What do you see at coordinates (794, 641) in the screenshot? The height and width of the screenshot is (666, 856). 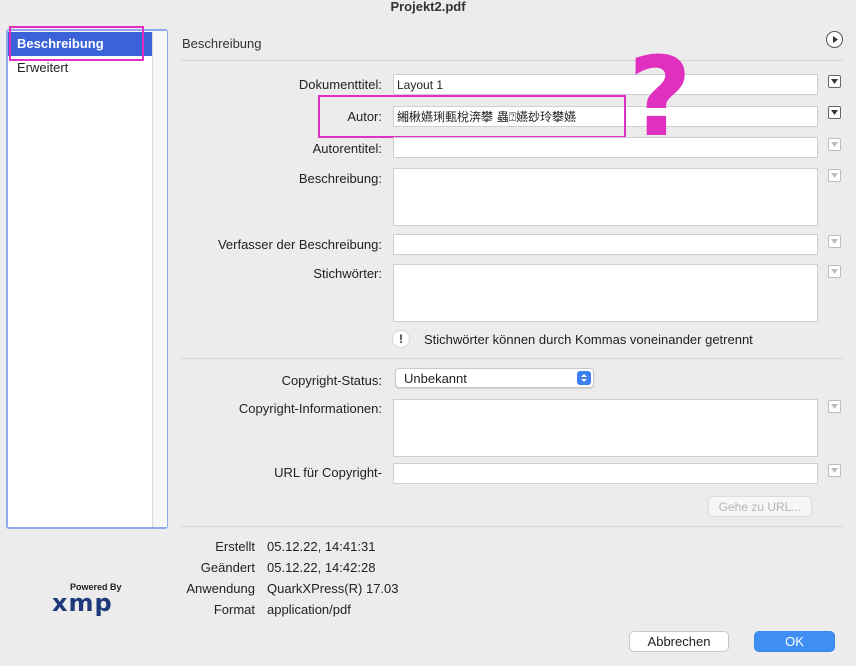 I see `ok-button: OK` at bounding box center [794, 641].